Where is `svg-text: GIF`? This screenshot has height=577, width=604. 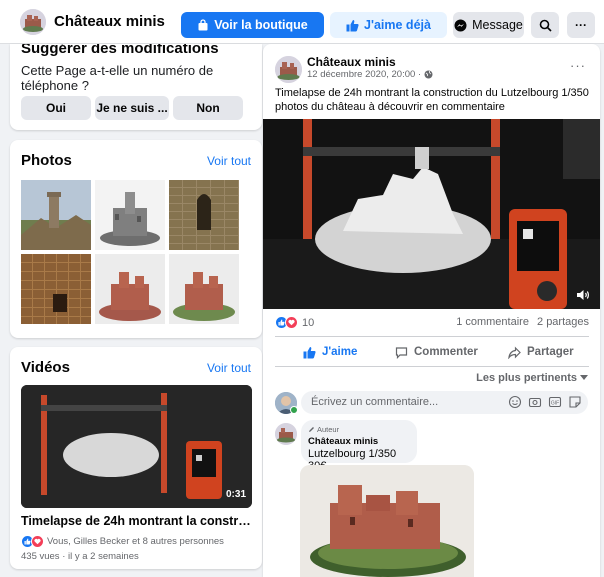
svg-text: GIF is located at coordinates (555, 403).